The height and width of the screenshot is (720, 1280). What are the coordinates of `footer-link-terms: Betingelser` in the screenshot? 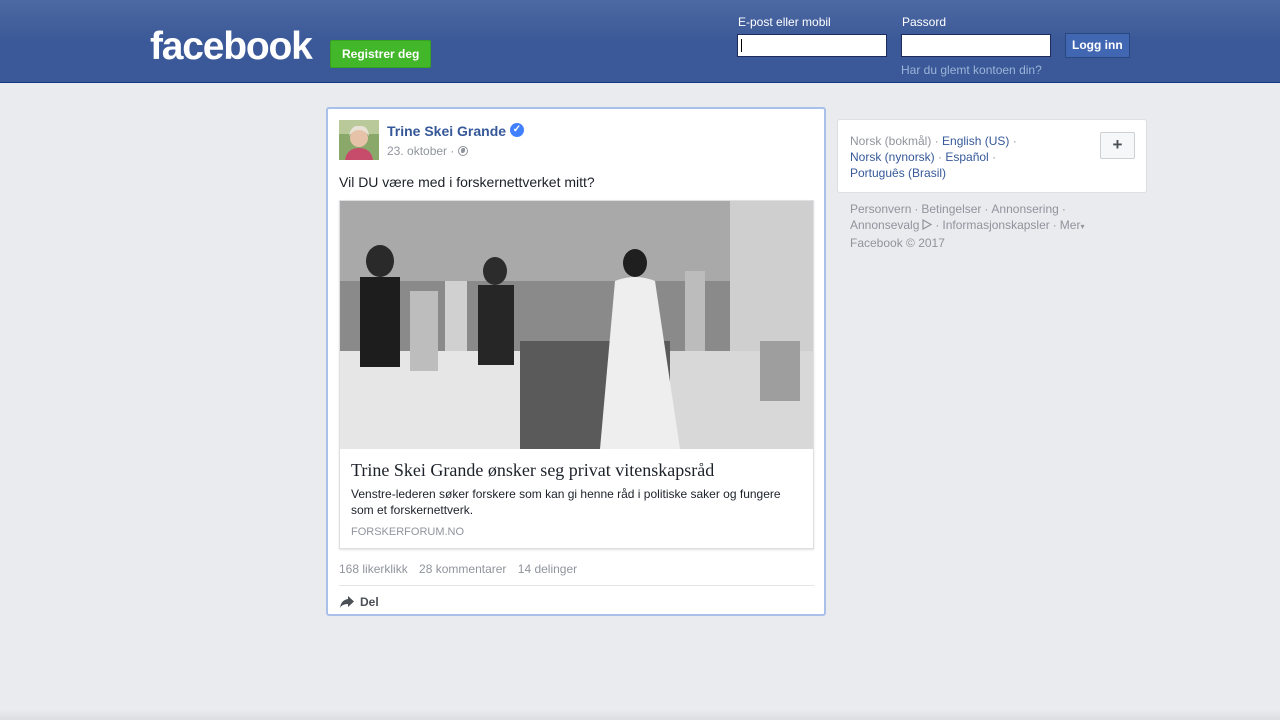 It's located at (951, 209).